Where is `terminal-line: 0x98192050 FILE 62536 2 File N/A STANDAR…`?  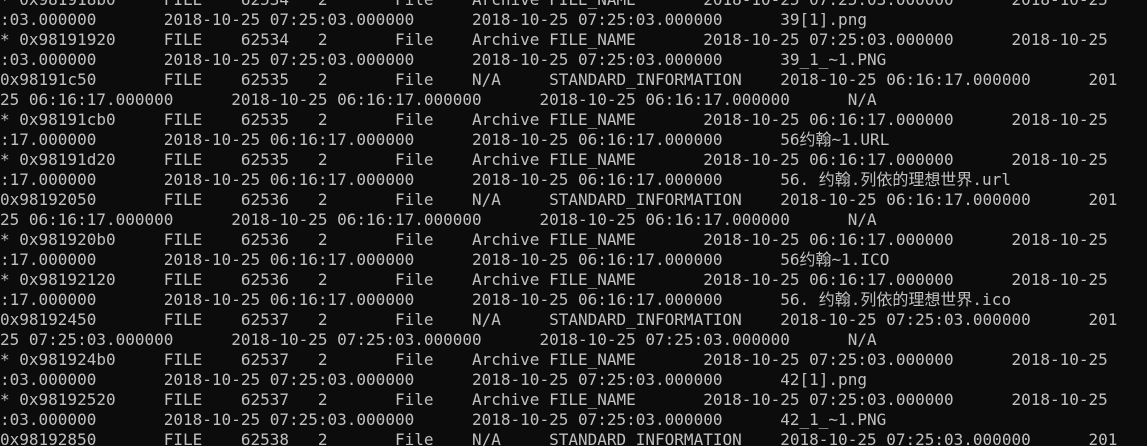
terminal-line: 0x98192050 FILE 62536 2 File N/A STANDAR… is located at coordinates (559, 199).